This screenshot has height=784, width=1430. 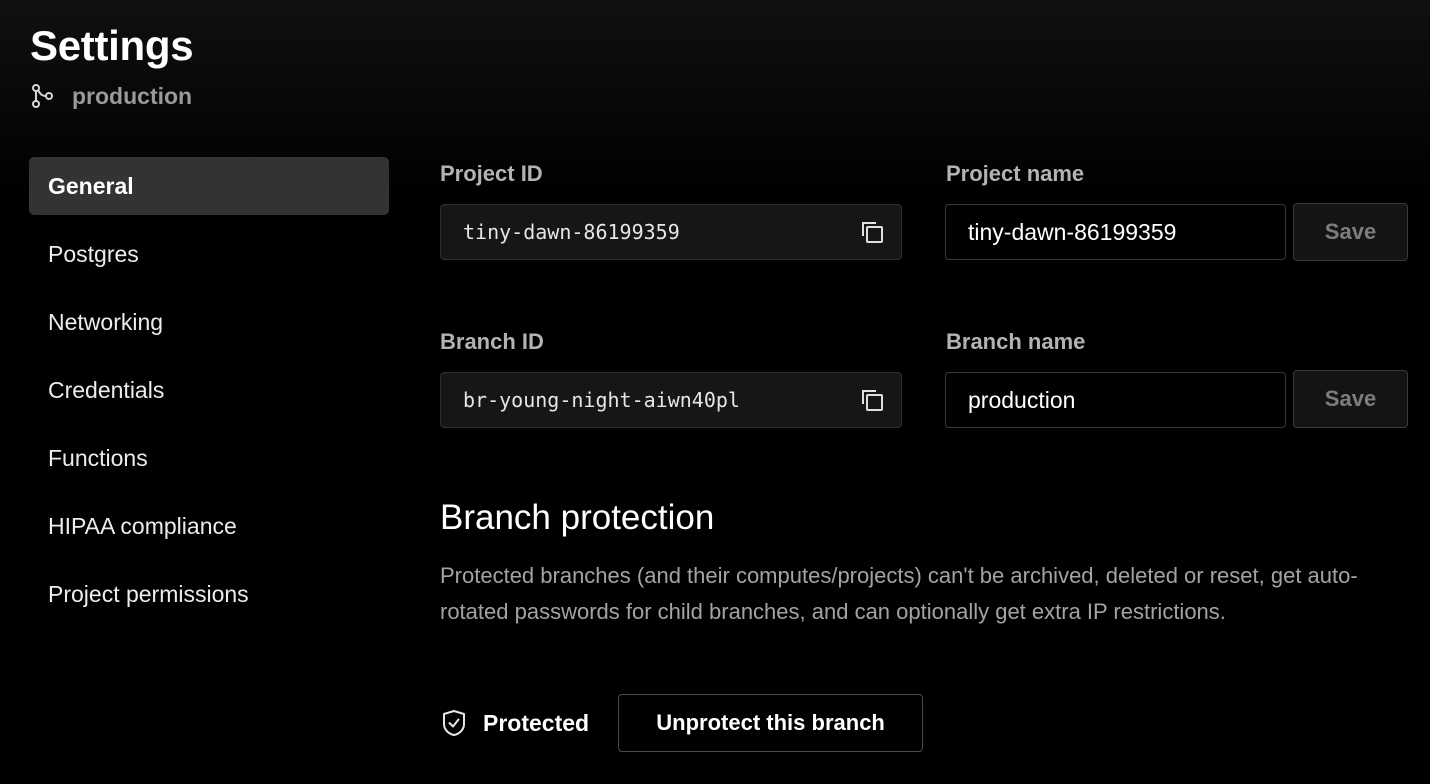 I want to click on project-id-label: Project ID, so click(x=491, y=173).